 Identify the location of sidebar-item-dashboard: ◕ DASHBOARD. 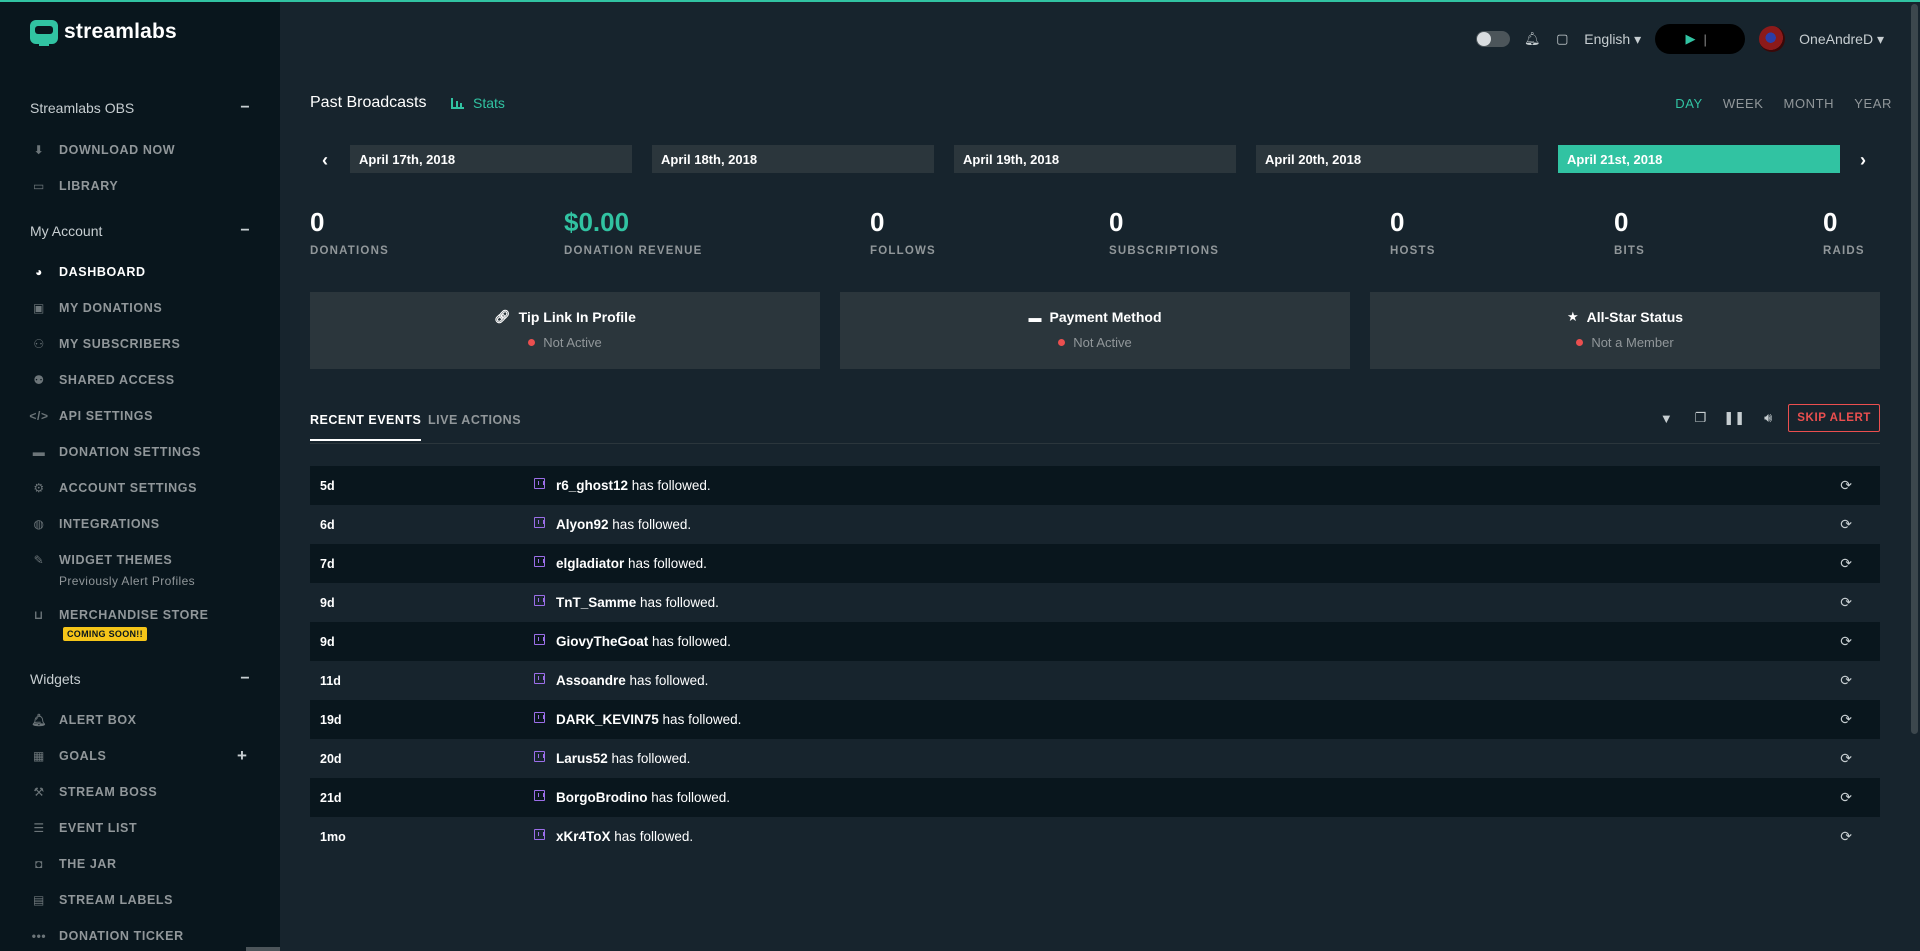
(141, 272).